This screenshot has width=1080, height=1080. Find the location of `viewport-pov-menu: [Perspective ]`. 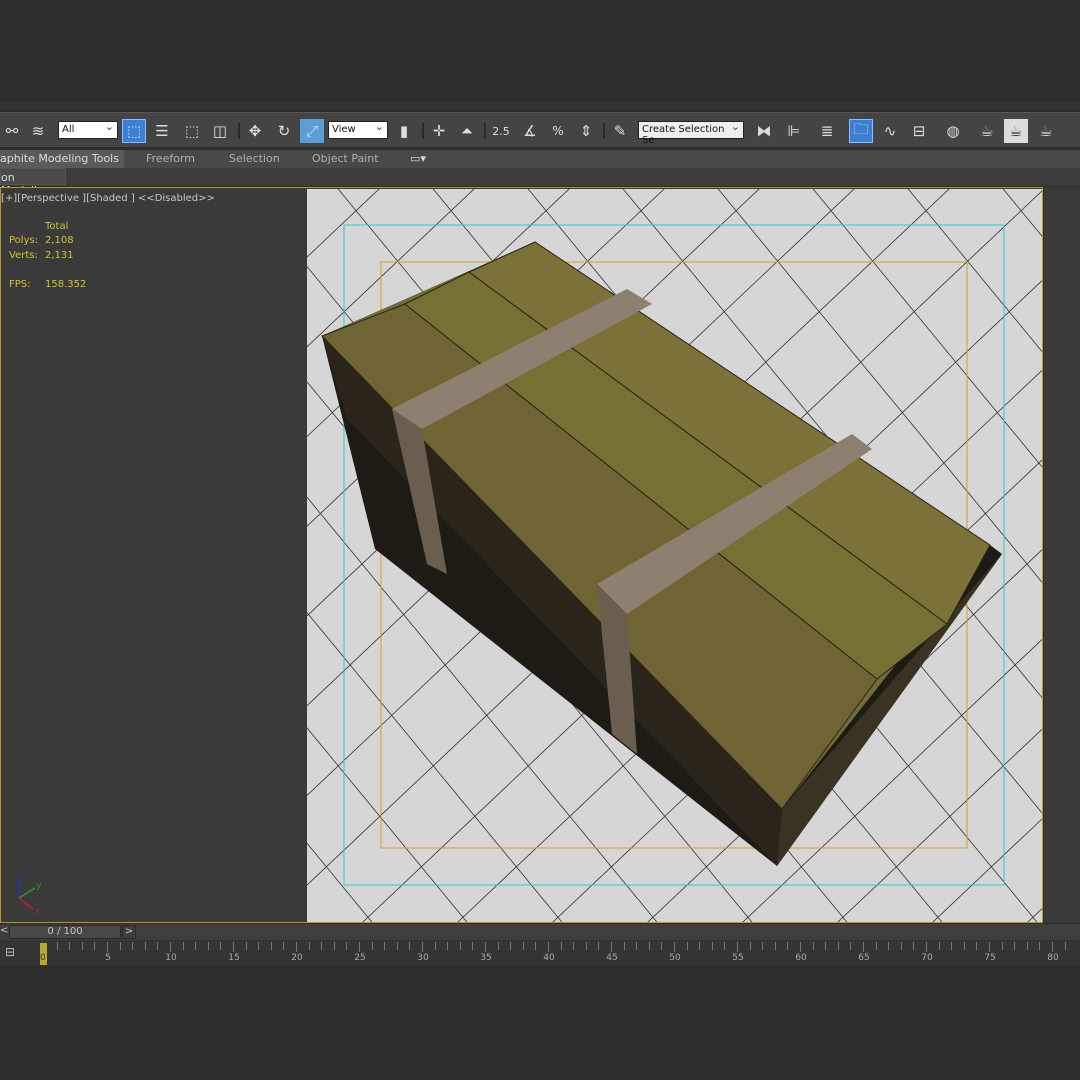

viewport-pov-menu: [Perspective ] is located at coordinates (51, 198).